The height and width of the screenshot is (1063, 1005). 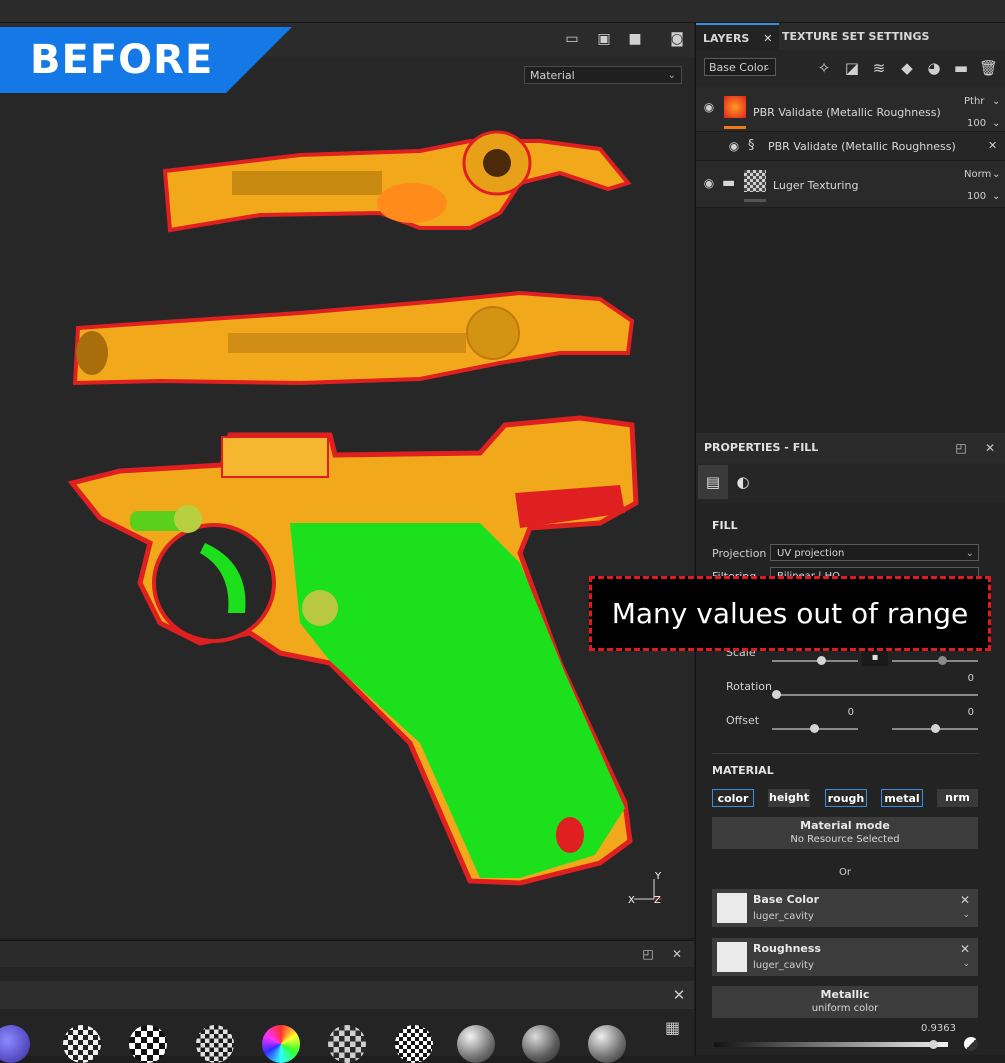 What do you see at coordinates (672, 1028) in the screenshot?
I see `grid-view-icon: ▦` at bounding box center [672, 1028].